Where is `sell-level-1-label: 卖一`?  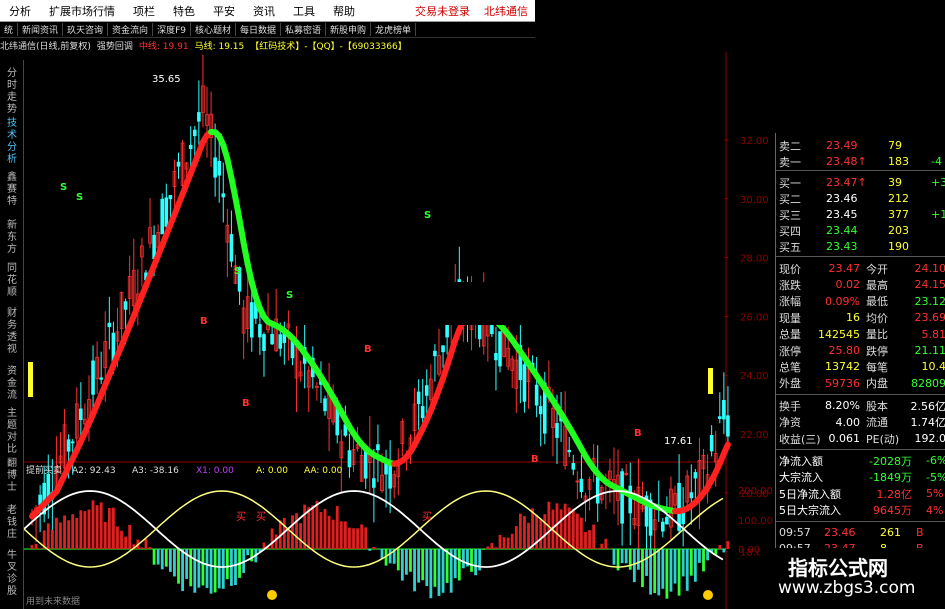
sell-level-1-label: 卖一 is located at coordinates (790, 162).